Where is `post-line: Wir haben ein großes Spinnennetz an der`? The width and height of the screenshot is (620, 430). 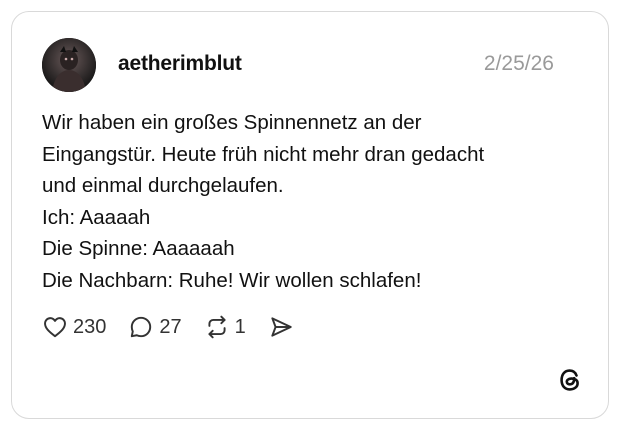 post-line: Wir haben ein großes Spinnennetz an der is located at coordinates (232, 122).